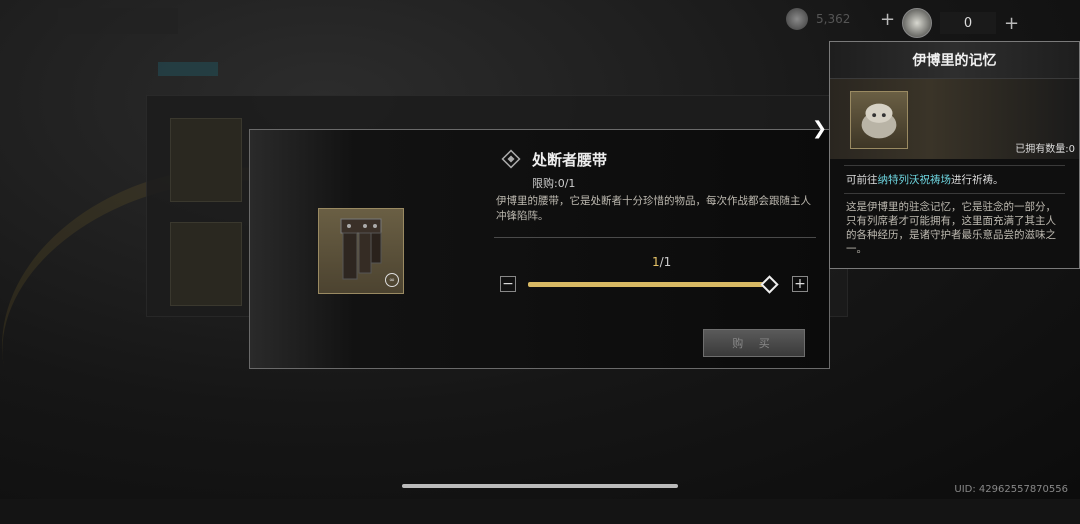  Describe the element at coordinates (508, 284) in the screenshot. I see `decrease-quantity-button: −` at that location.